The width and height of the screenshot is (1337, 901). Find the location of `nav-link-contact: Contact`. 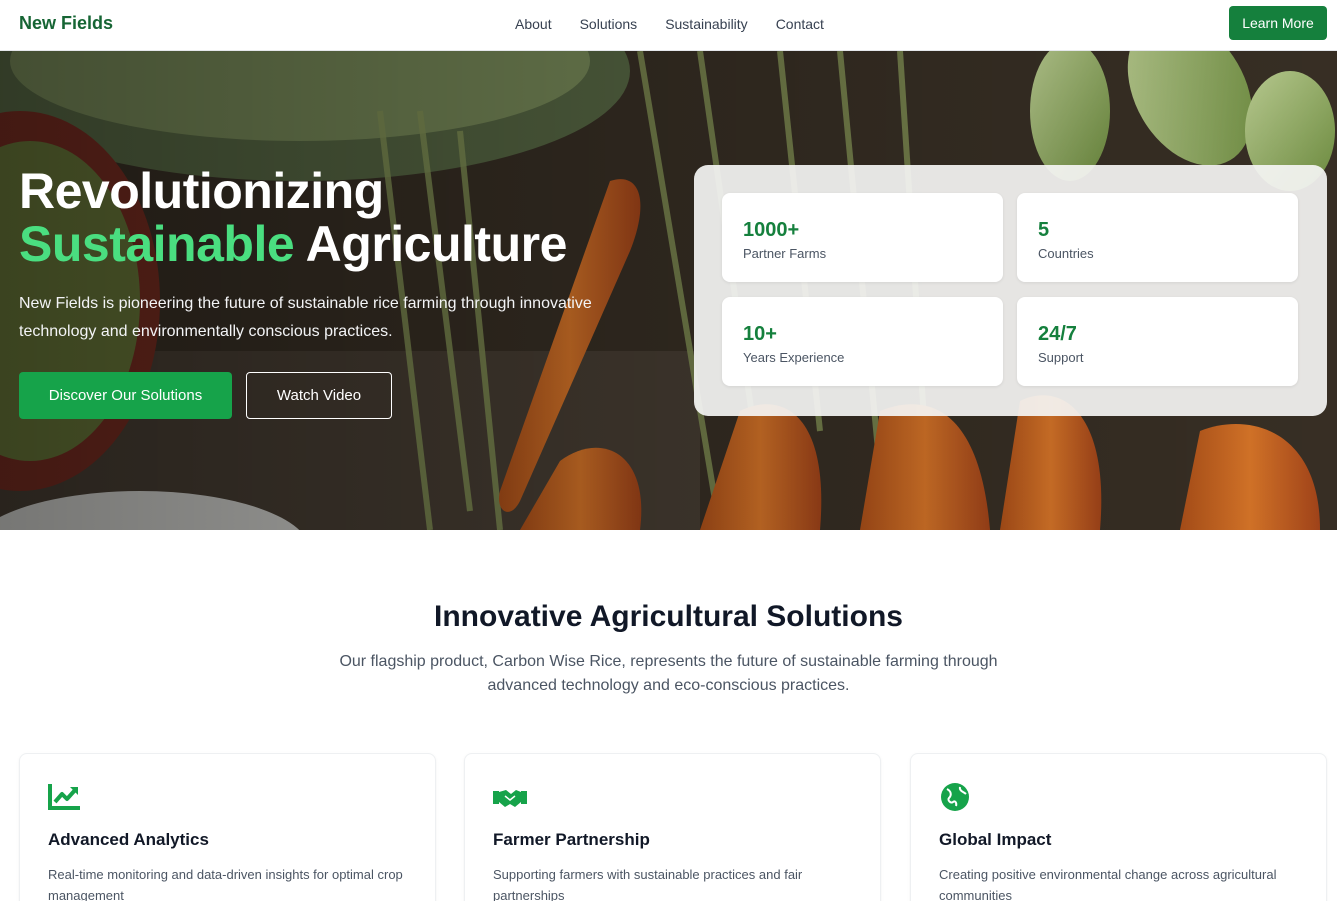

nav-link-contact: Contact is located at coordinates (800, 24).